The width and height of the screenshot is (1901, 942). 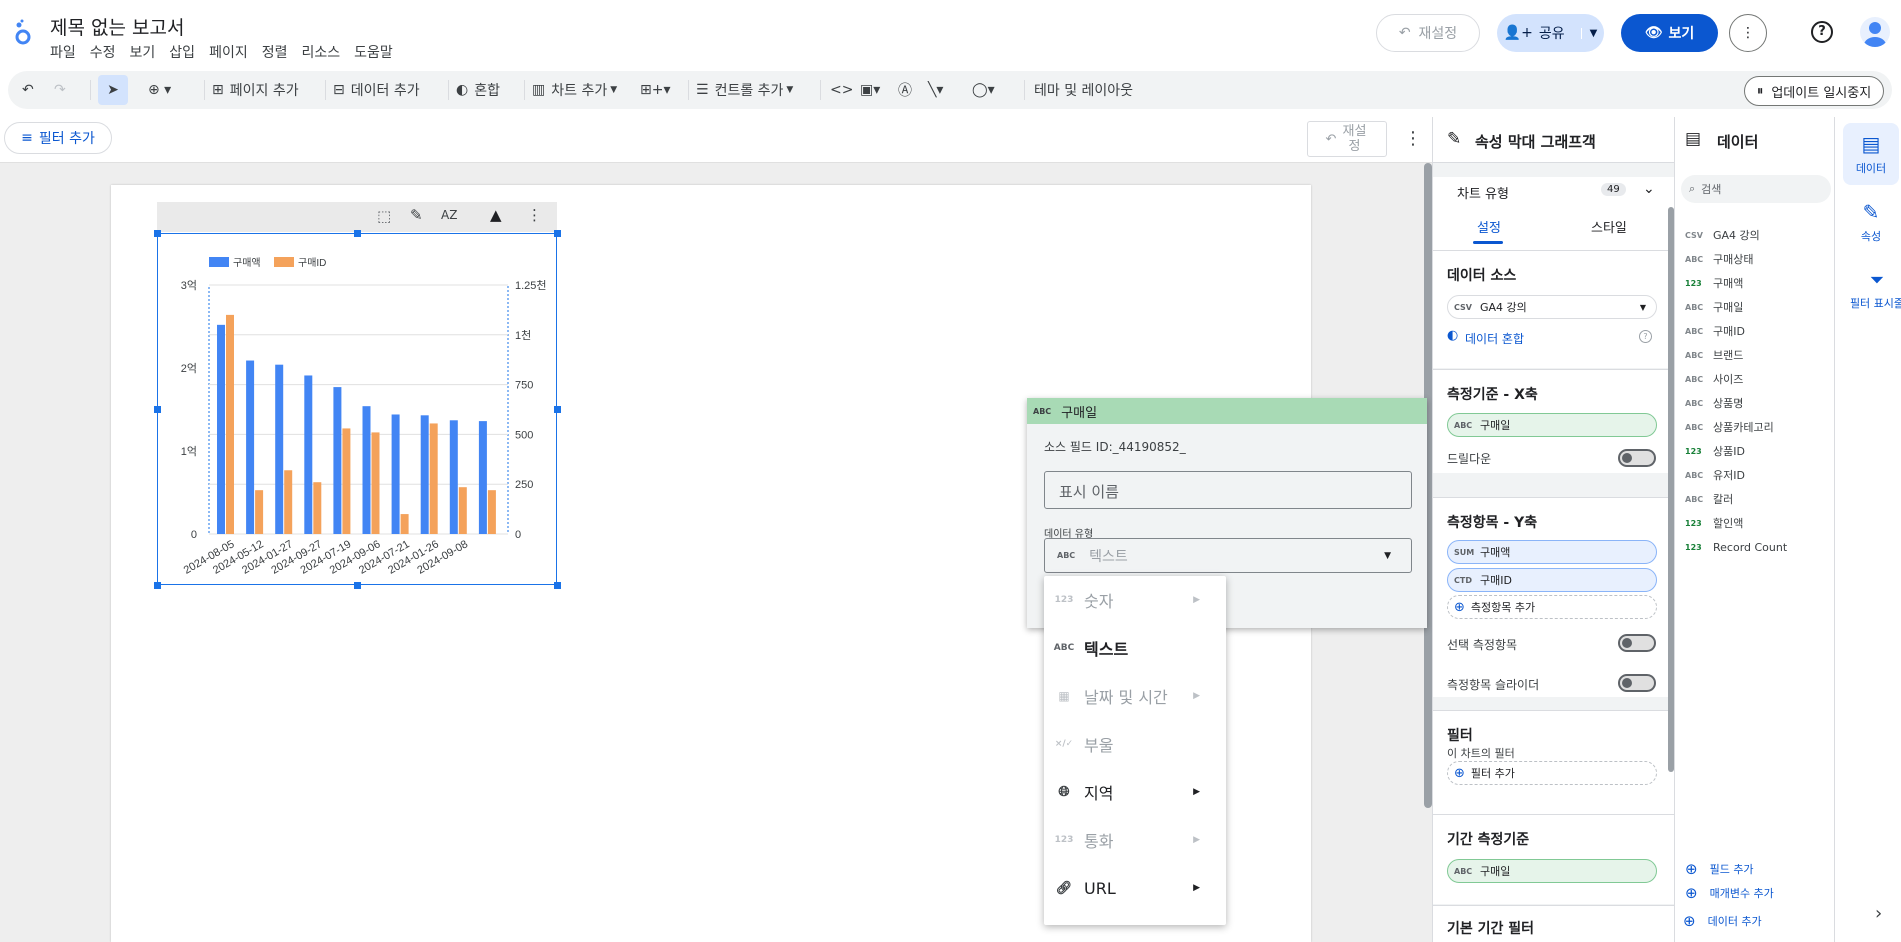 I want to click on field-item: ABC 칼러, so click(x=1709, y=499).